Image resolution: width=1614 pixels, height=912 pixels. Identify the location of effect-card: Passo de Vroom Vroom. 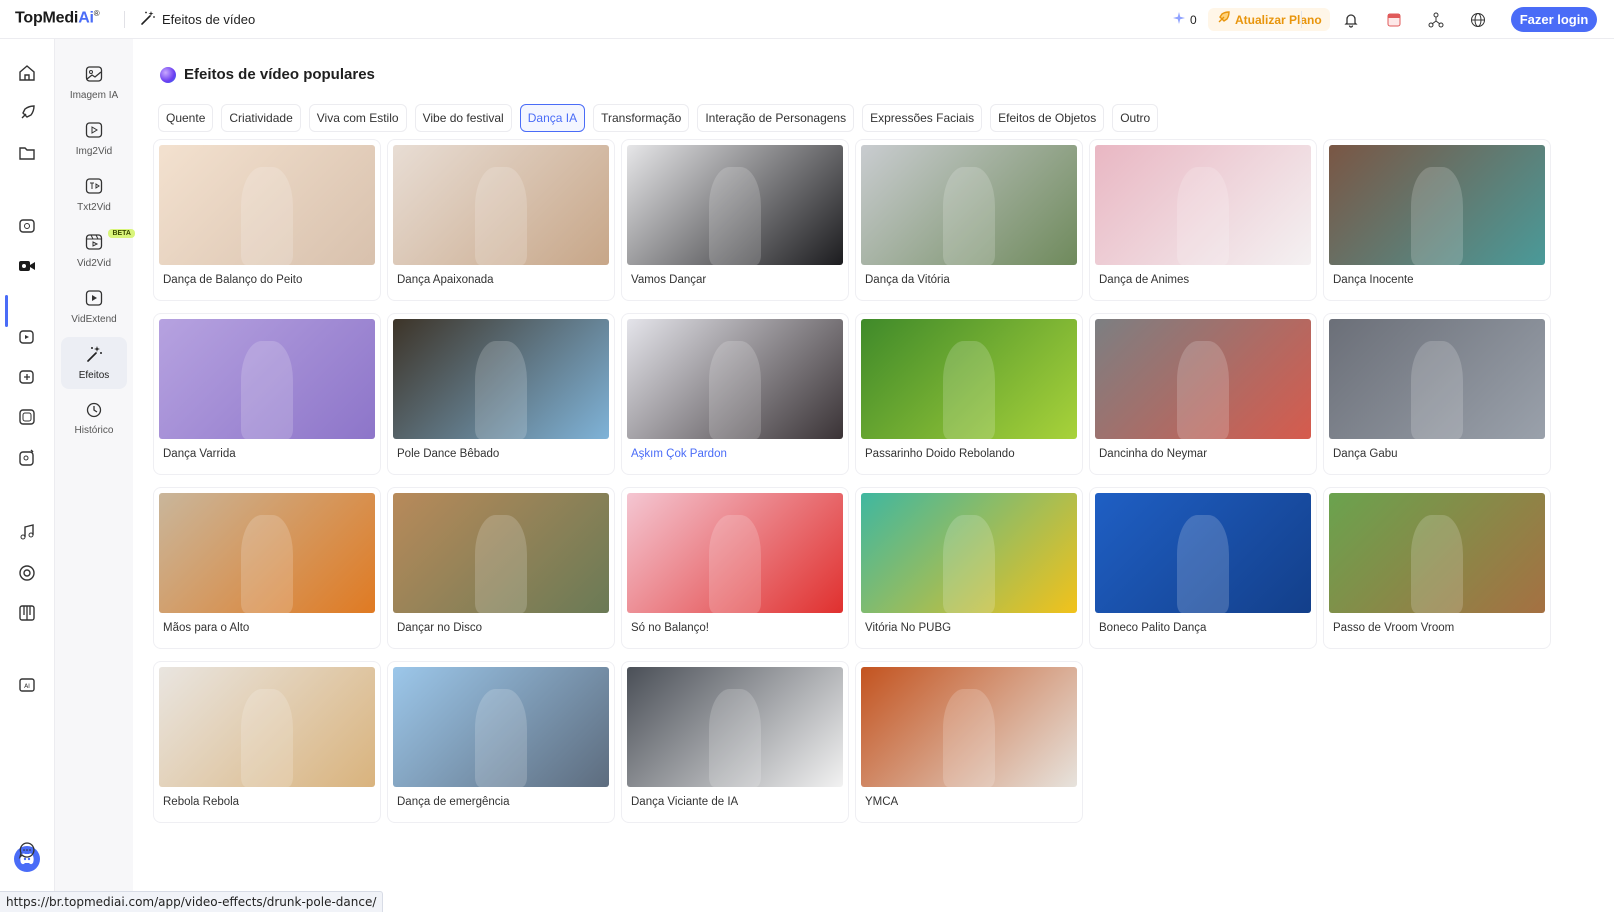
(1437, 568).